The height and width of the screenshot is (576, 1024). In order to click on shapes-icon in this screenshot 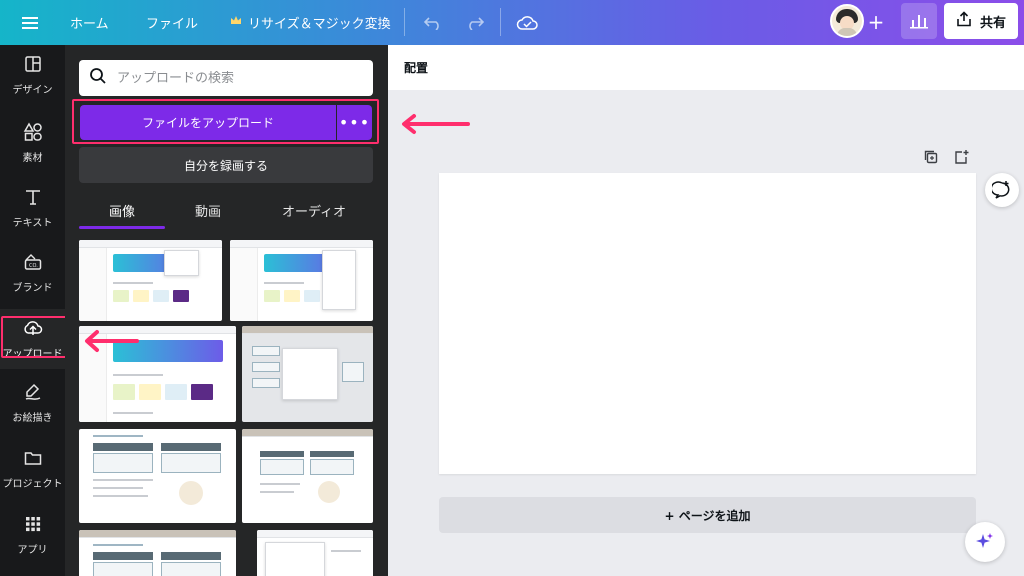, I will do `click(33, 133)`.